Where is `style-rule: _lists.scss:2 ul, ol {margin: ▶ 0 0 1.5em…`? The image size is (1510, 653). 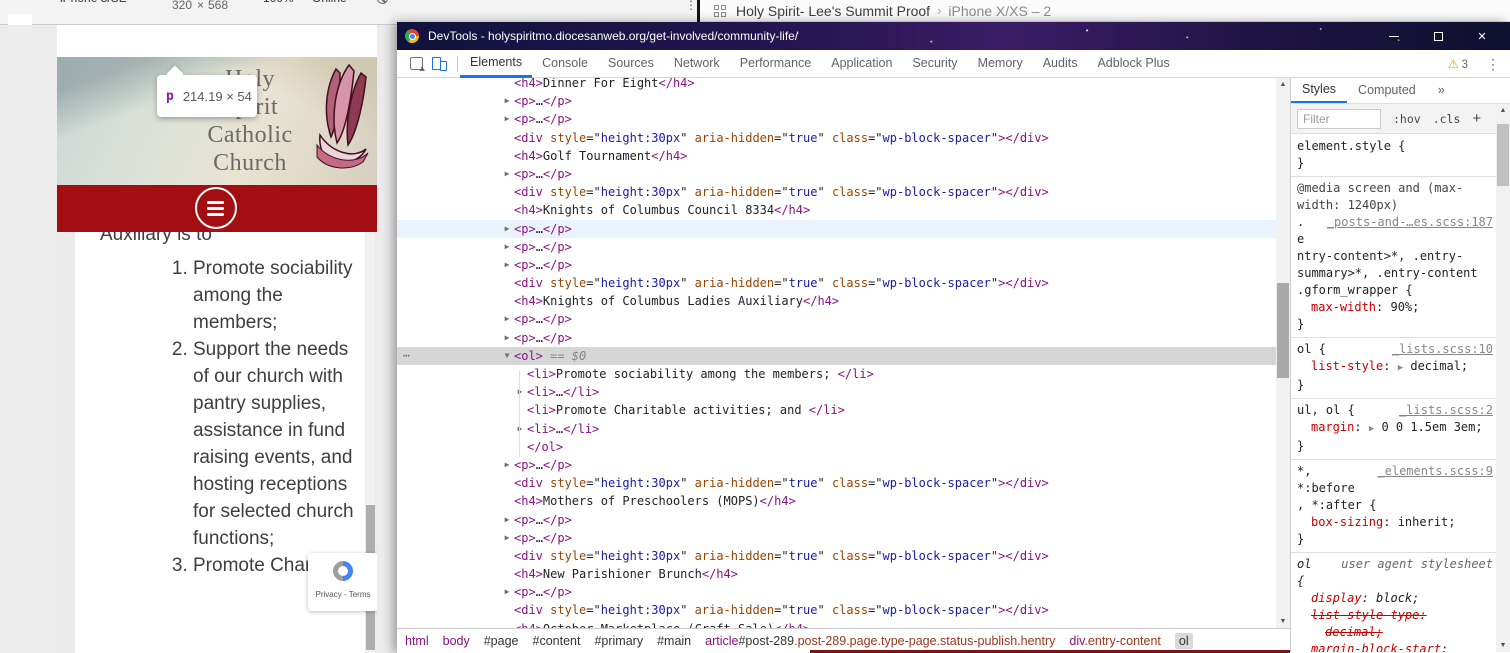
style-rule: _lists.scss:2 ul, ol {margin: ▶ 0 0 1.5em… is located at coordinates (1394, 429).